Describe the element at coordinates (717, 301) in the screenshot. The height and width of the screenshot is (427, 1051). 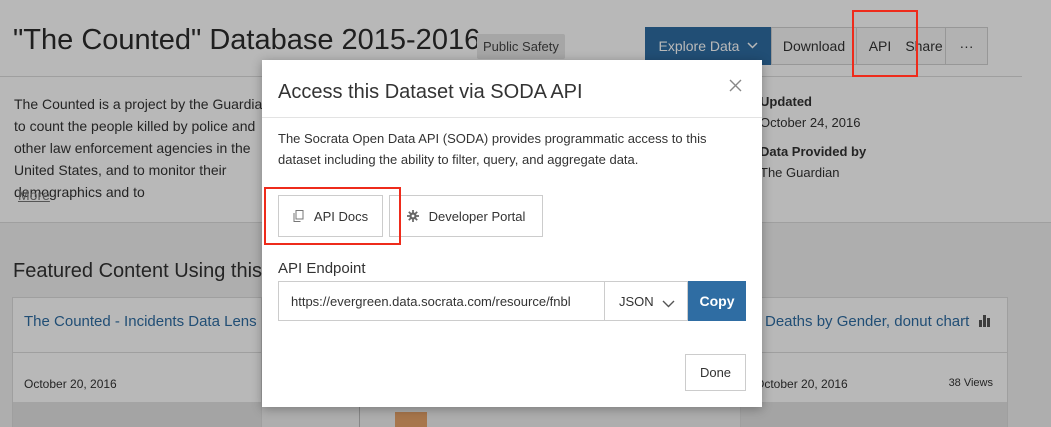
I see `copy-button: Copy` at that location.